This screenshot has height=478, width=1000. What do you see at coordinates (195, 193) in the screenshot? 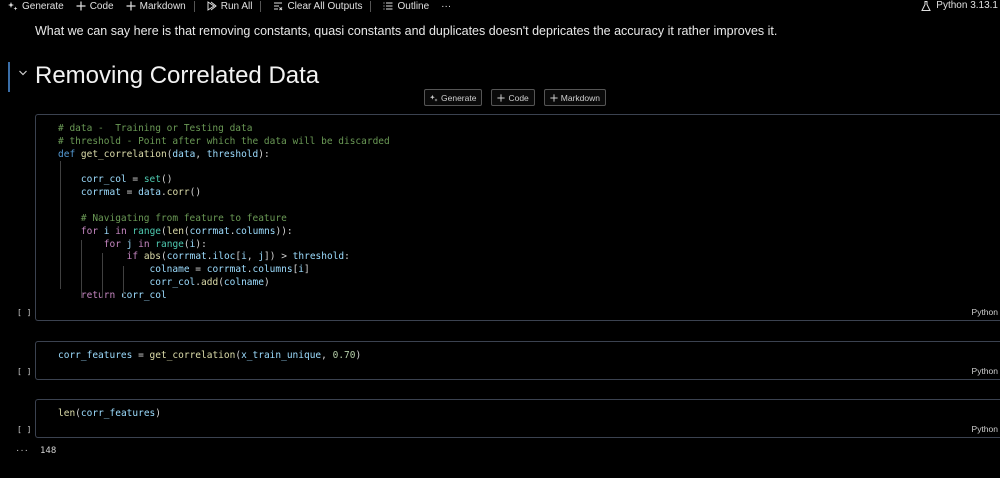
I see `code-token: ()` at bounding box center [195, 193].